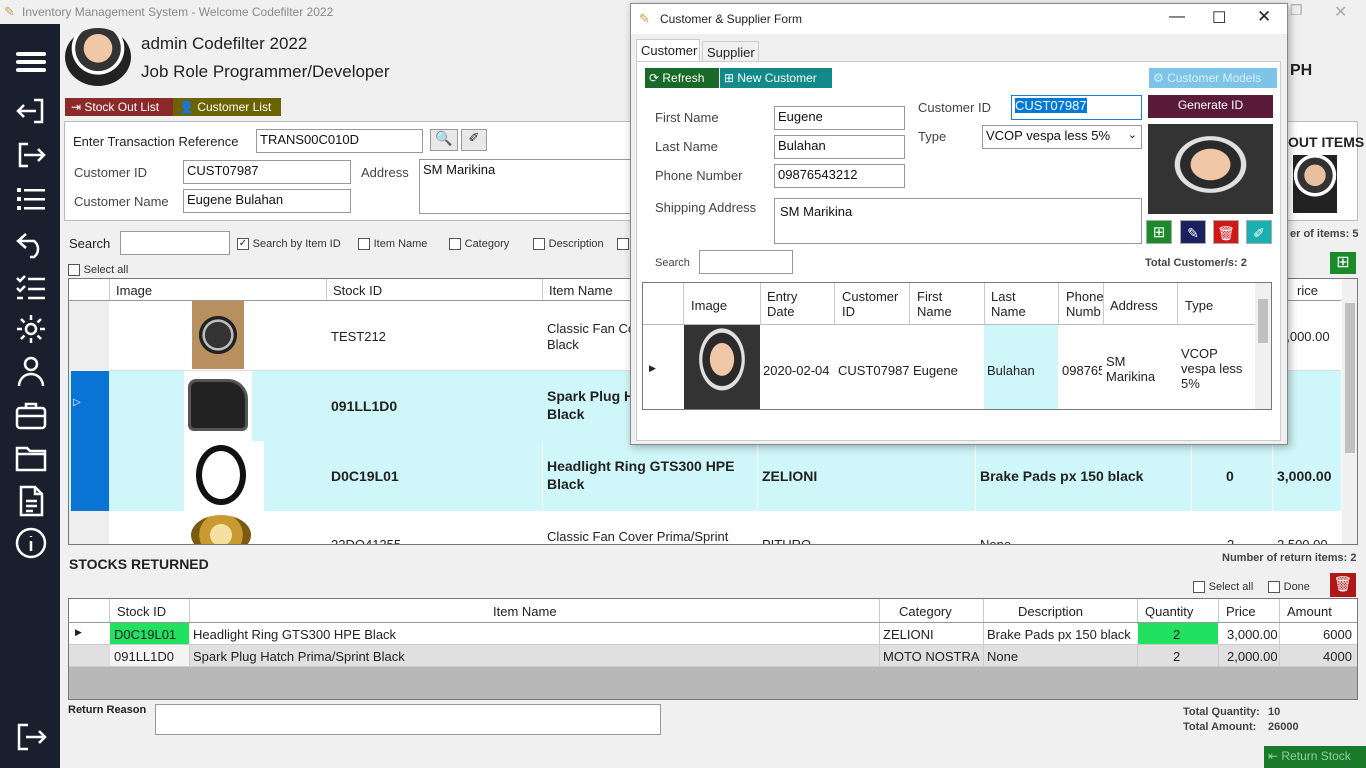 The height and width of the screenshot is (768, 1366). Describe the element at coordinates (31, 543) in the screenshot. I see `info-icon` at that location.